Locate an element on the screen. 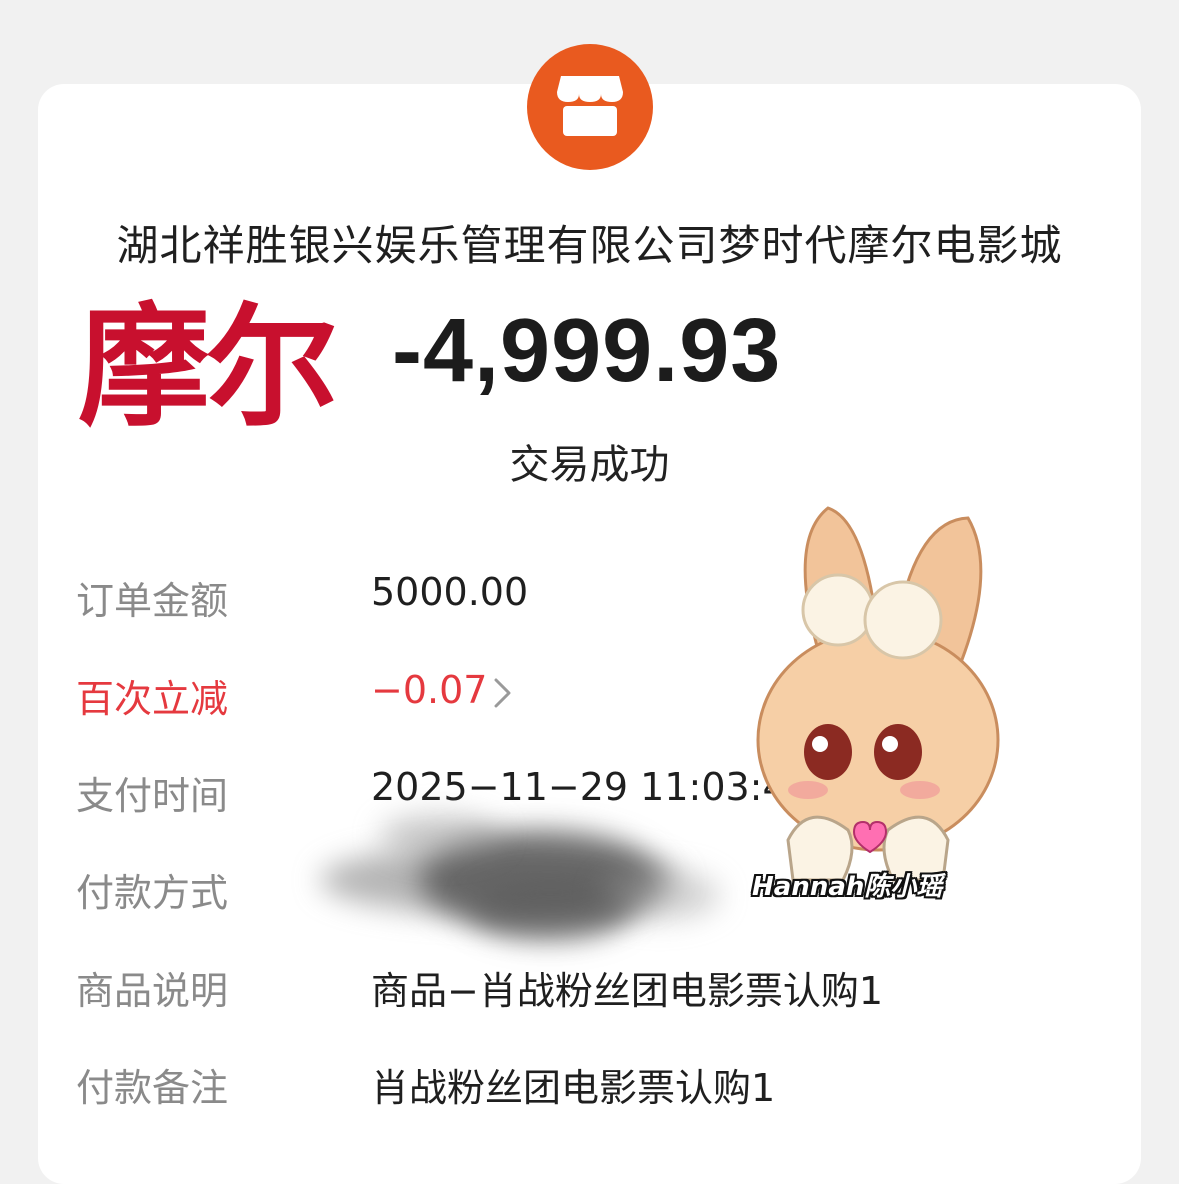 The width and height of the screenshot is (1179, 1184). product-desc-value: 商品−肖战粉丝团电影票认购1 is located at coordinates (627, 991).